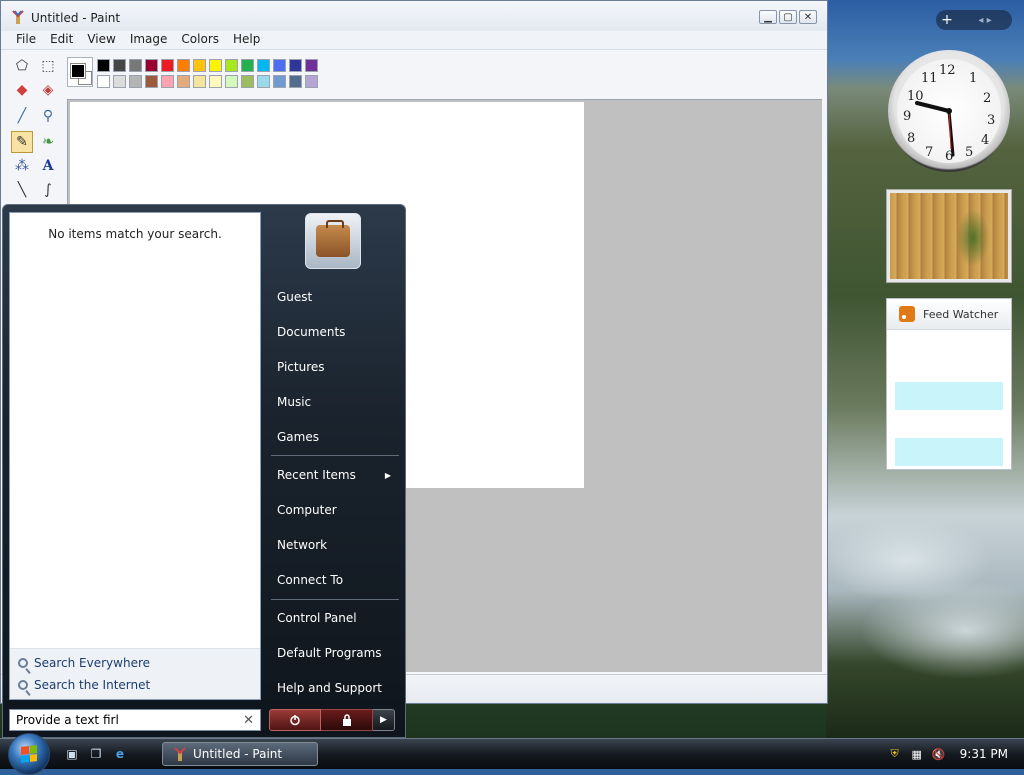  I want to click on menu-edit: Edit, so click(61, 40).